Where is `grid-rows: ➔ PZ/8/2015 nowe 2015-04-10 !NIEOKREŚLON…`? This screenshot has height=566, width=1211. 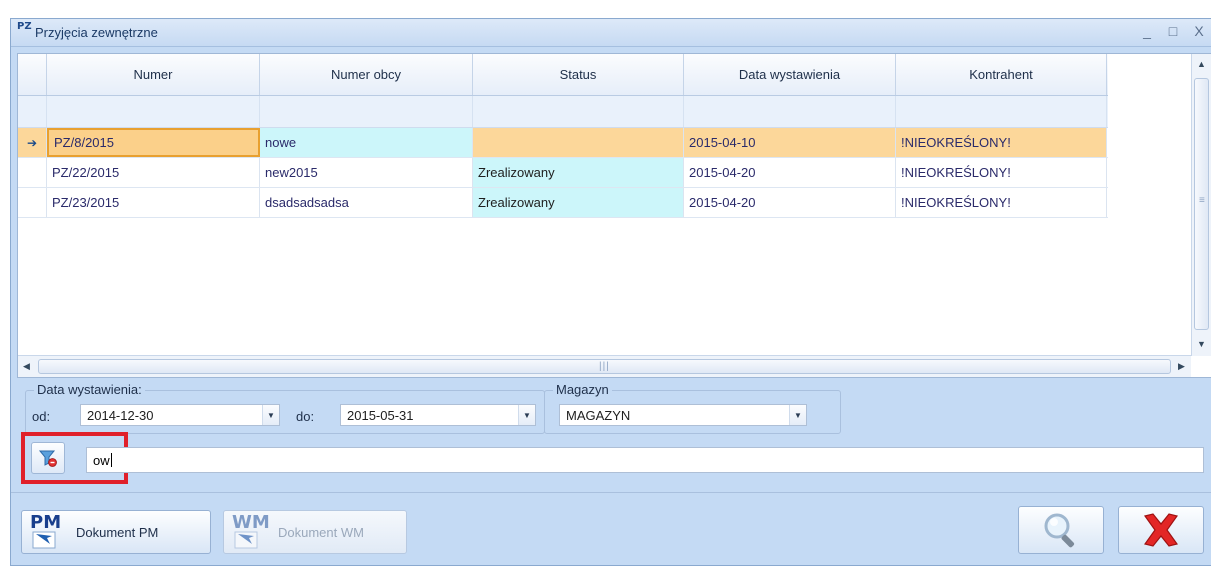
grid-rows: ➔ PZ/8/2015 nowe 2015-04-10 !NIEOKREŚLON… is located at coordinates (563, 173).